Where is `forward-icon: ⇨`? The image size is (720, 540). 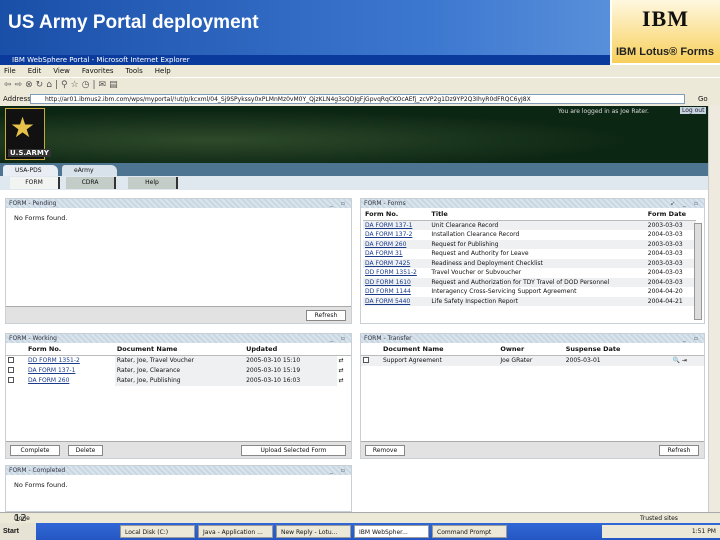 forward-icon: ⇨ is located at coordinates (20, 85).